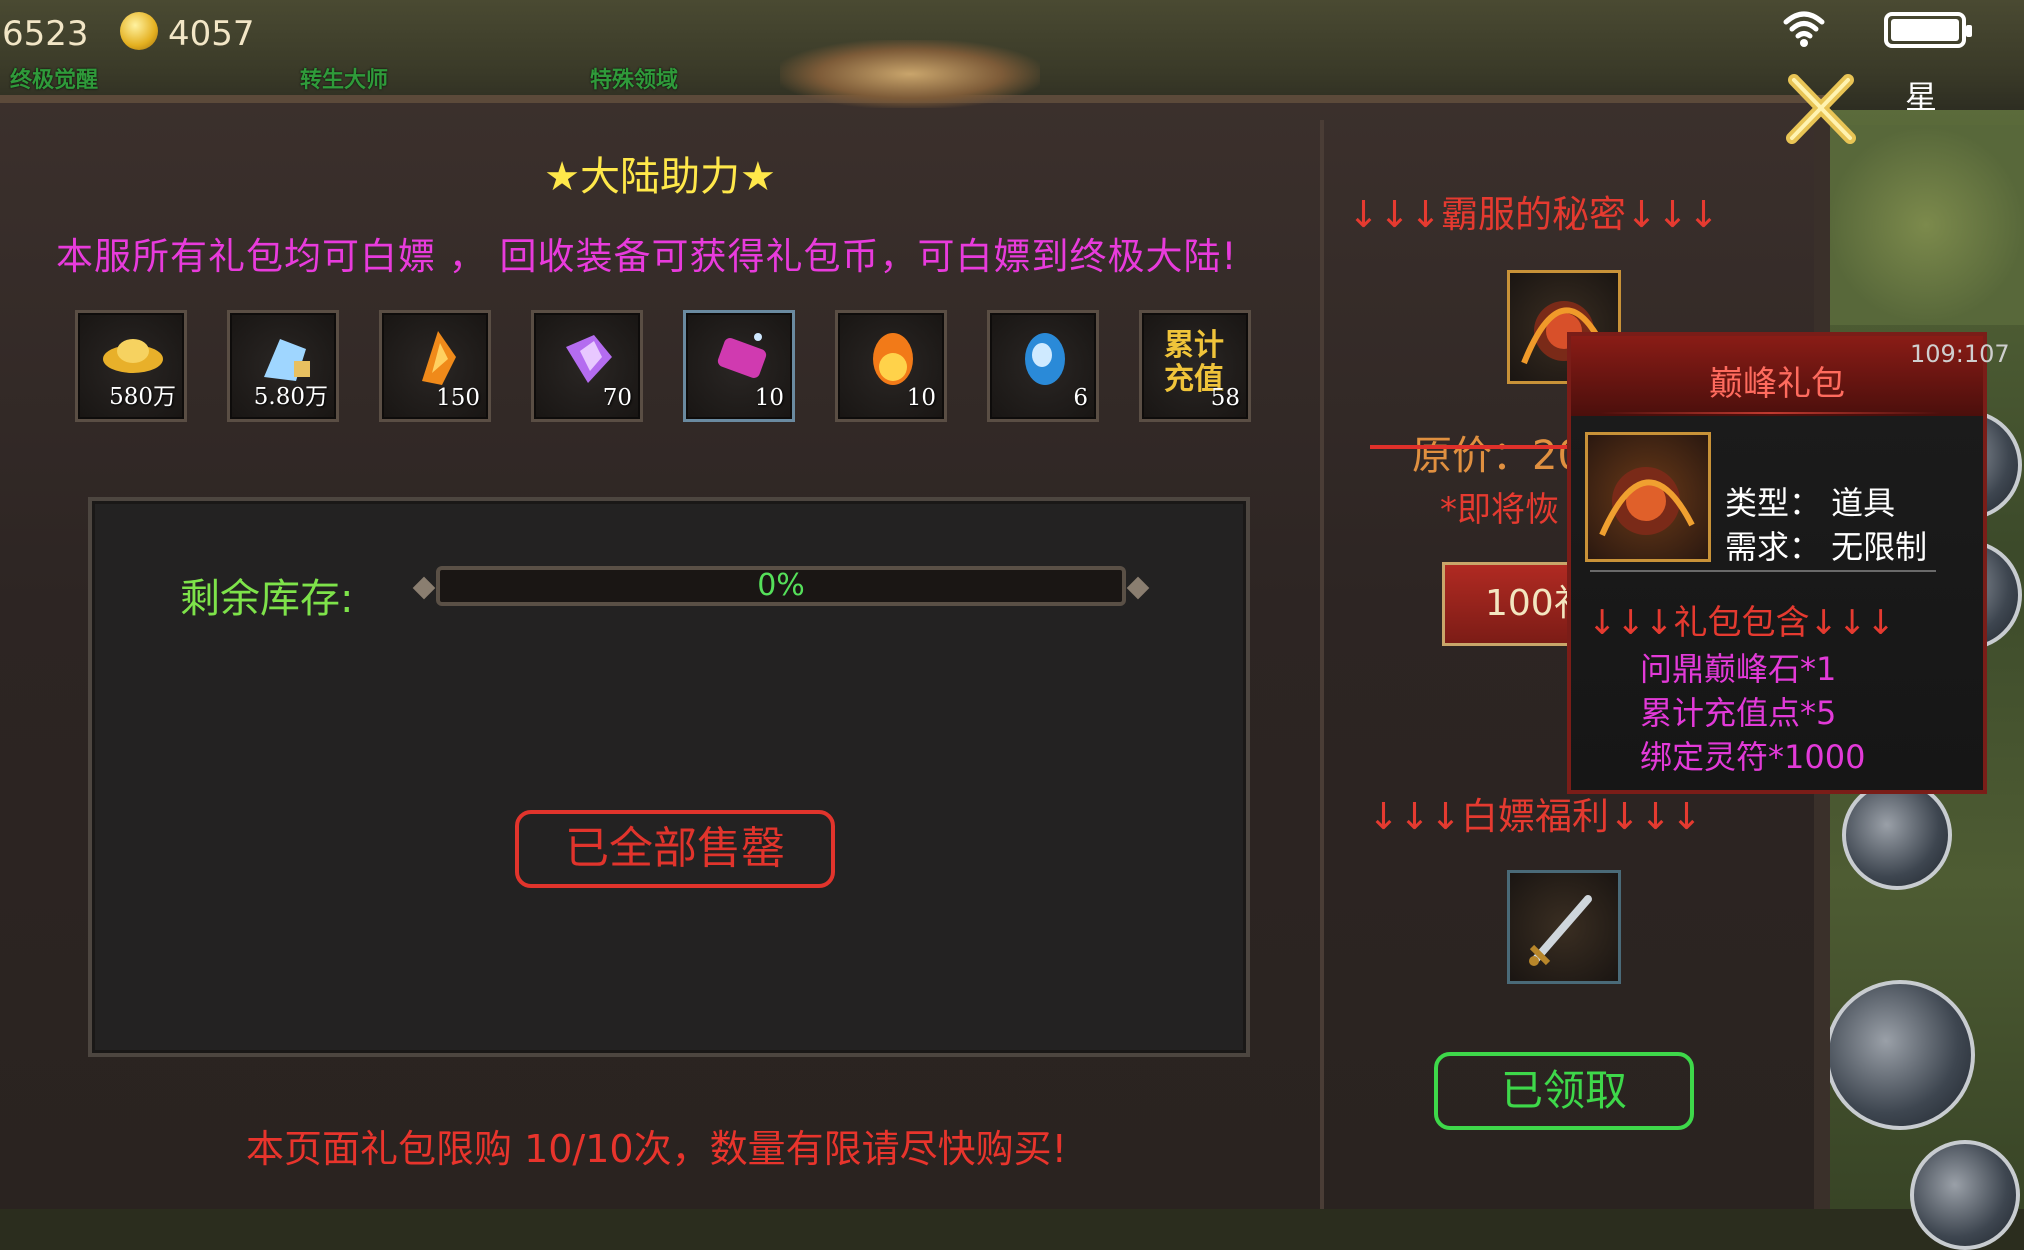 This screenshot has height=1250, width=2024. Describe the element at coordinates (1535, 816) in the screenshot. I see `freebie-title: ↓↓↓白嫖福利↓↓↓` at that location.